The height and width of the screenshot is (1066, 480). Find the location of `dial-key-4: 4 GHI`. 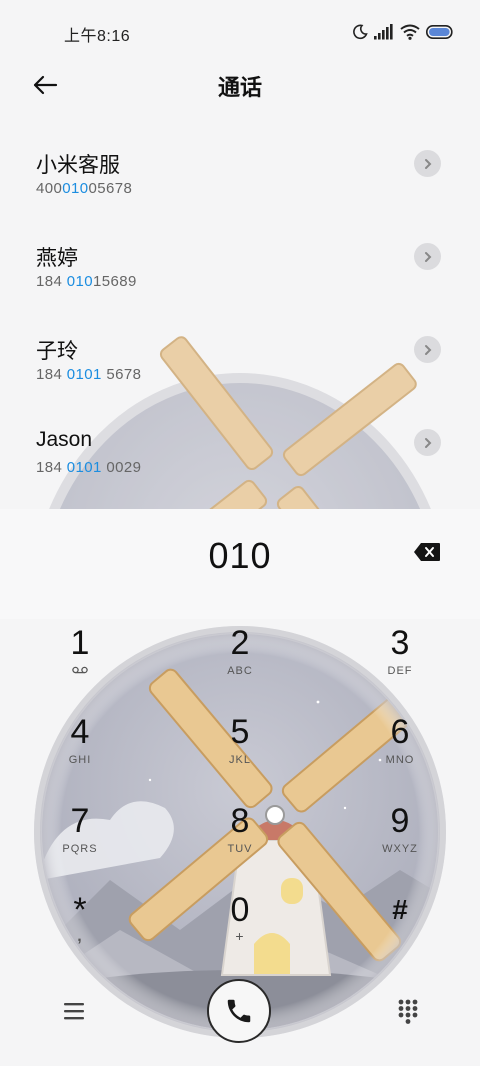

dial-key-4: 4 GHI is located at coordinates (80, 754).